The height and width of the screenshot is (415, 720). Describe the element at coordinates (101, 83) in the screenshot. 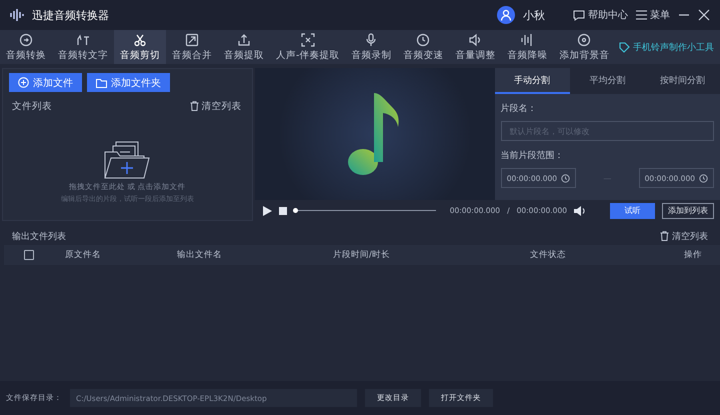

I see `folder-icon` at that location.